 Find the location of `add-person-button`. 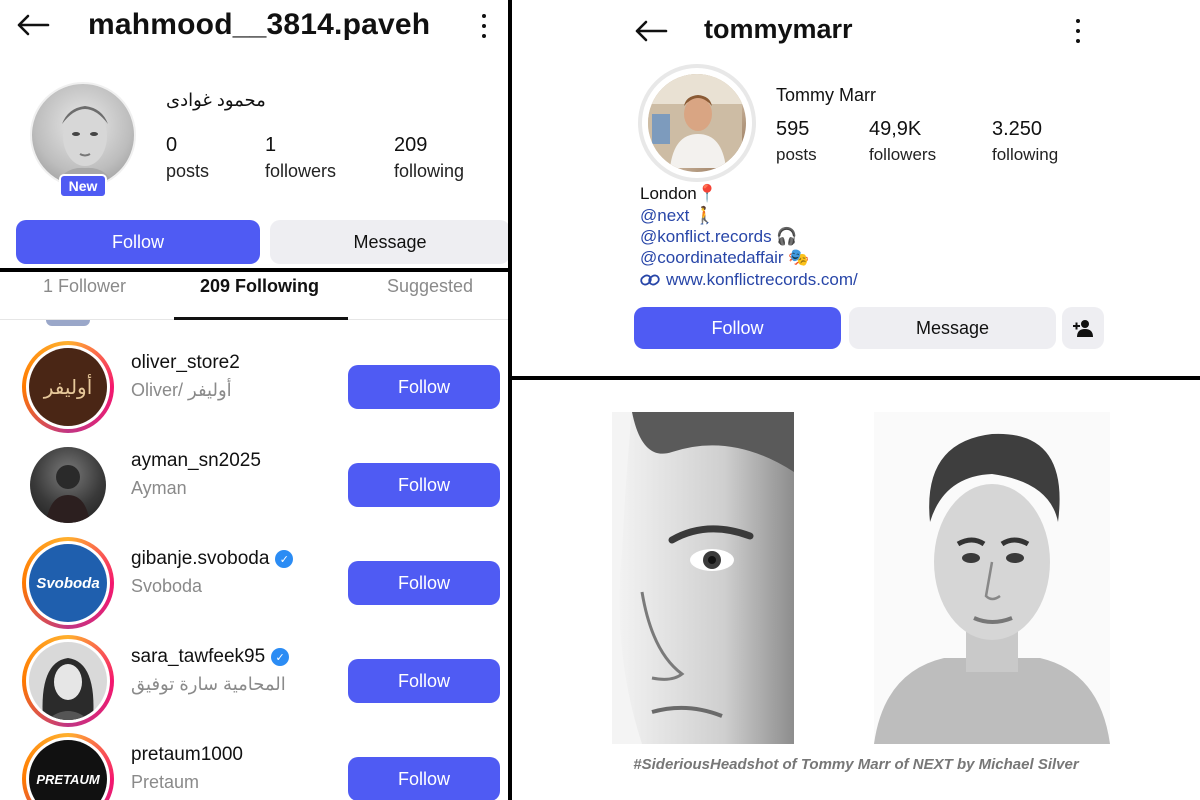

add-person-button is located at coordinates (1083, 328).